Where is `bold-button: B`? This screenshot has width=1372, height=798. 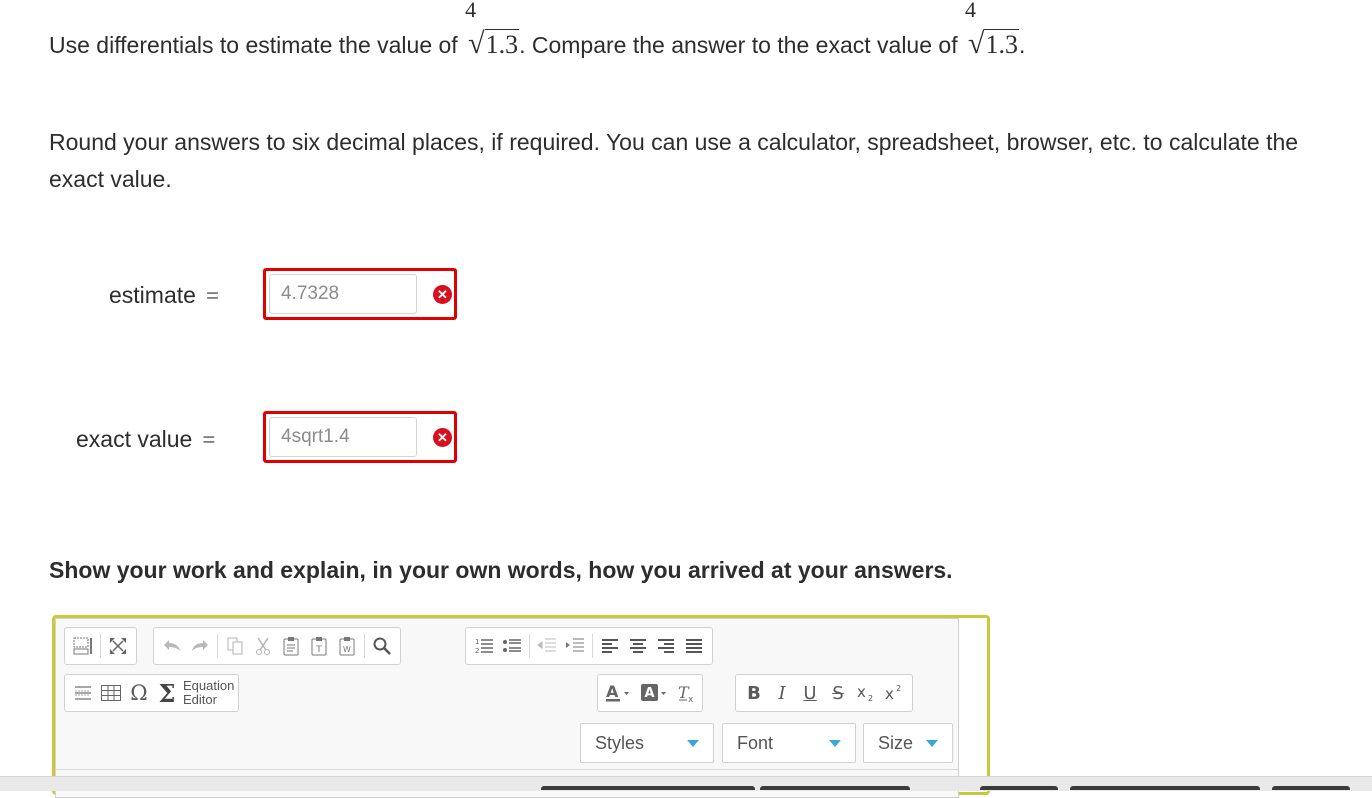
bold-button: B is located at coordinates (754, 693).